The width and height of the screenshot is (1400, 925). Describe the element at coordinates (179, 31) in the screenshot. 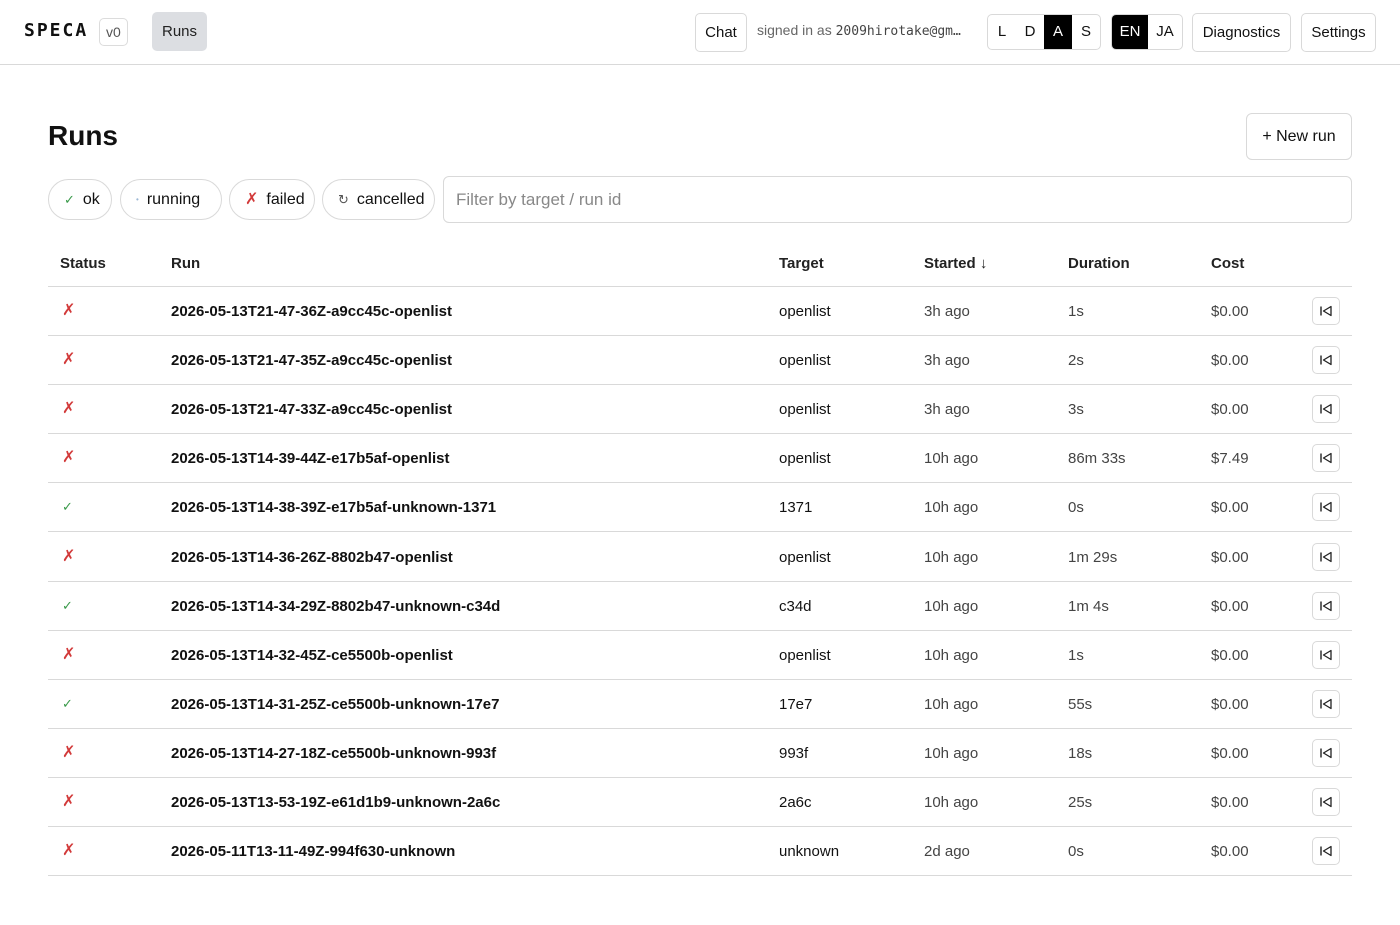

I see `nav-runs: Runs` at that location.